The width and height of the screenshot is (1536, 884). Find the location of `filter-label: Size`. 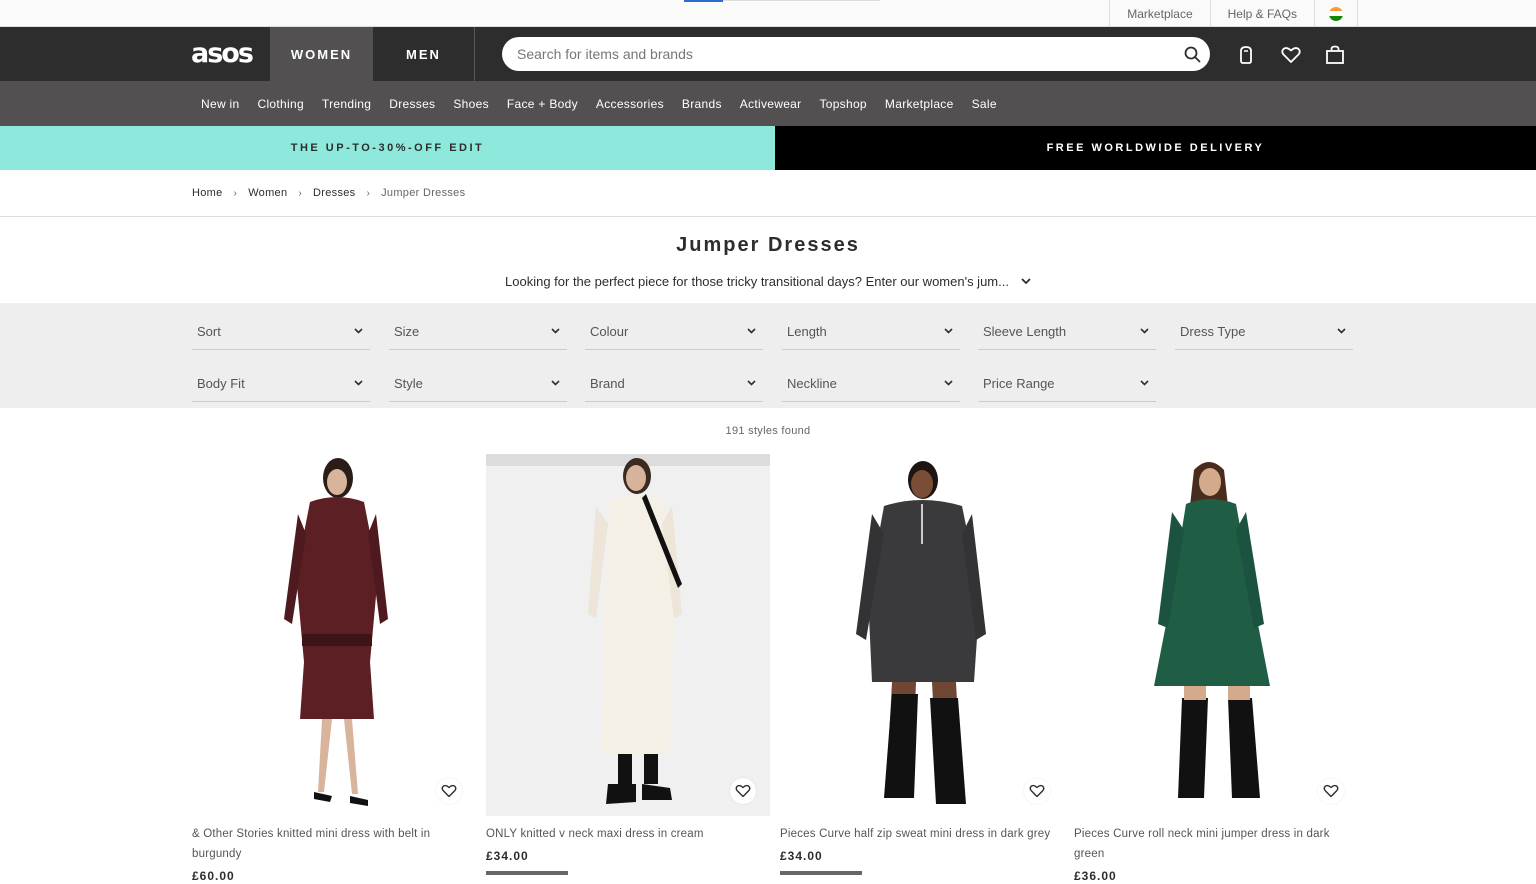

filter-label: Size is located at coordinates (407, 331).